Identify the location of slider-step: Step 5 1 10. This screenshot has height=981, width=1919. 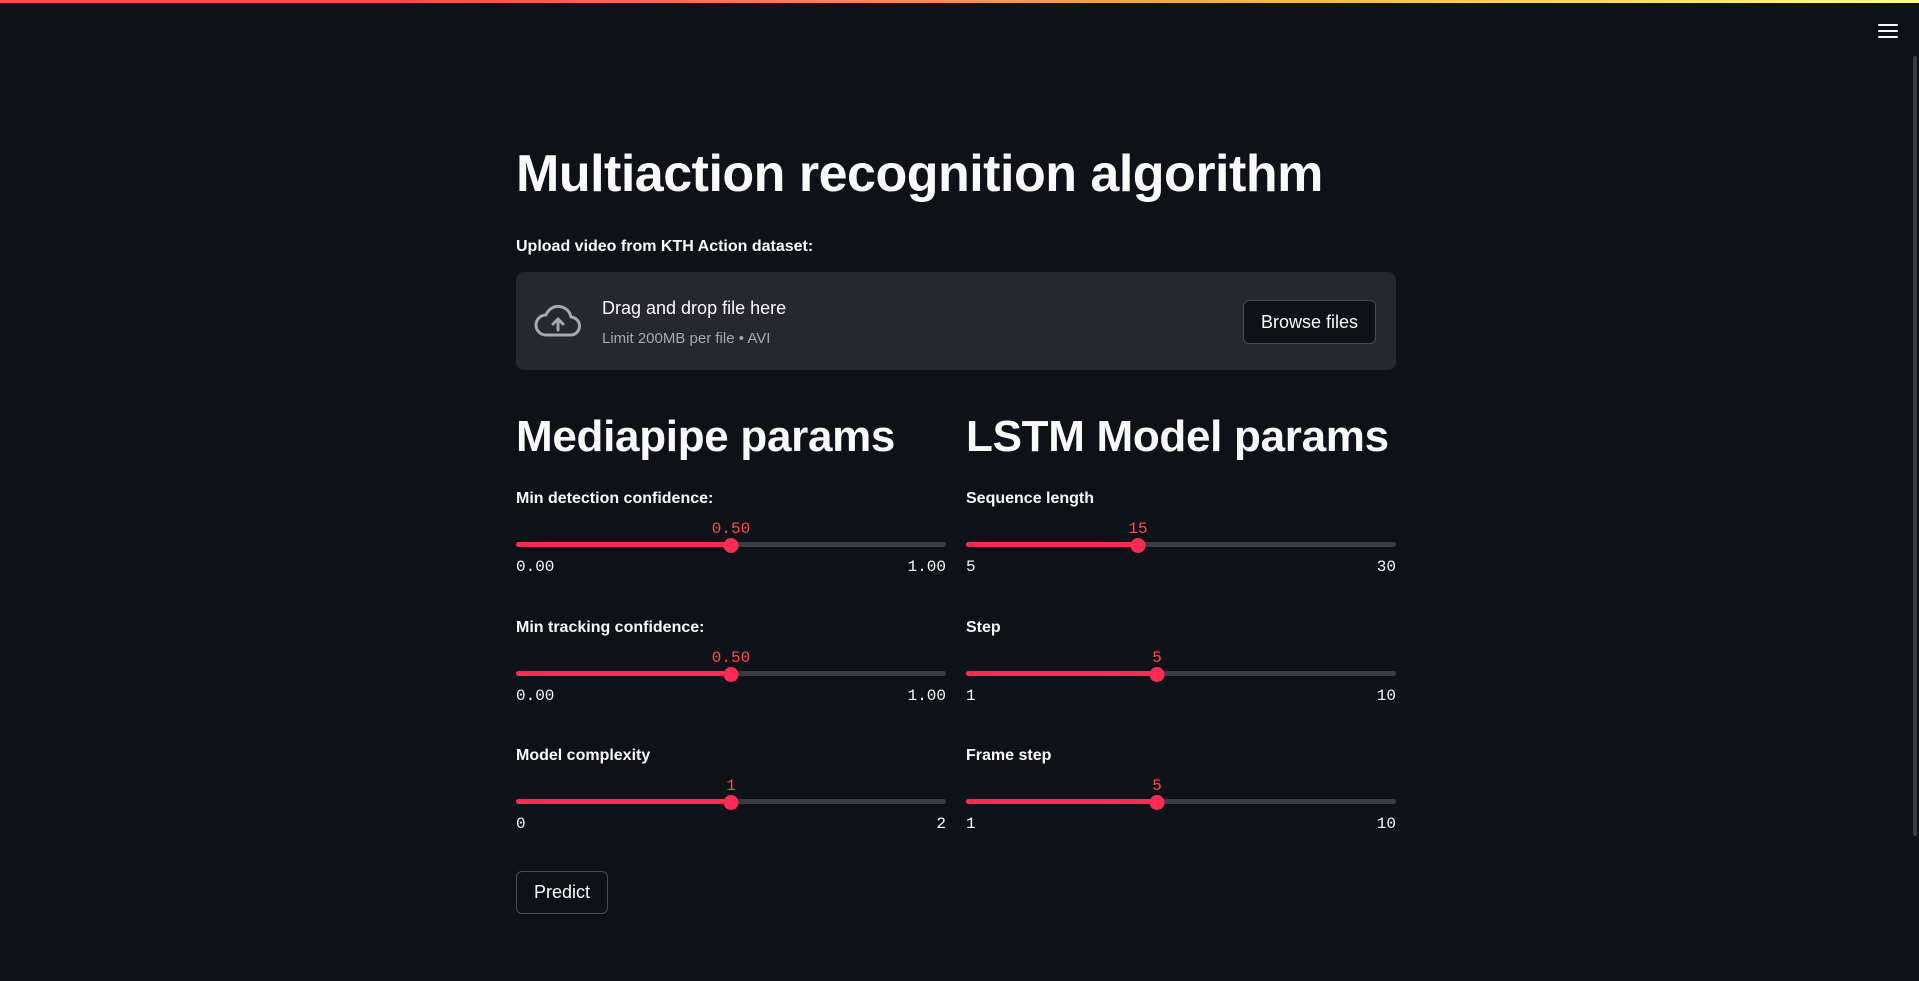
(1181, 674).